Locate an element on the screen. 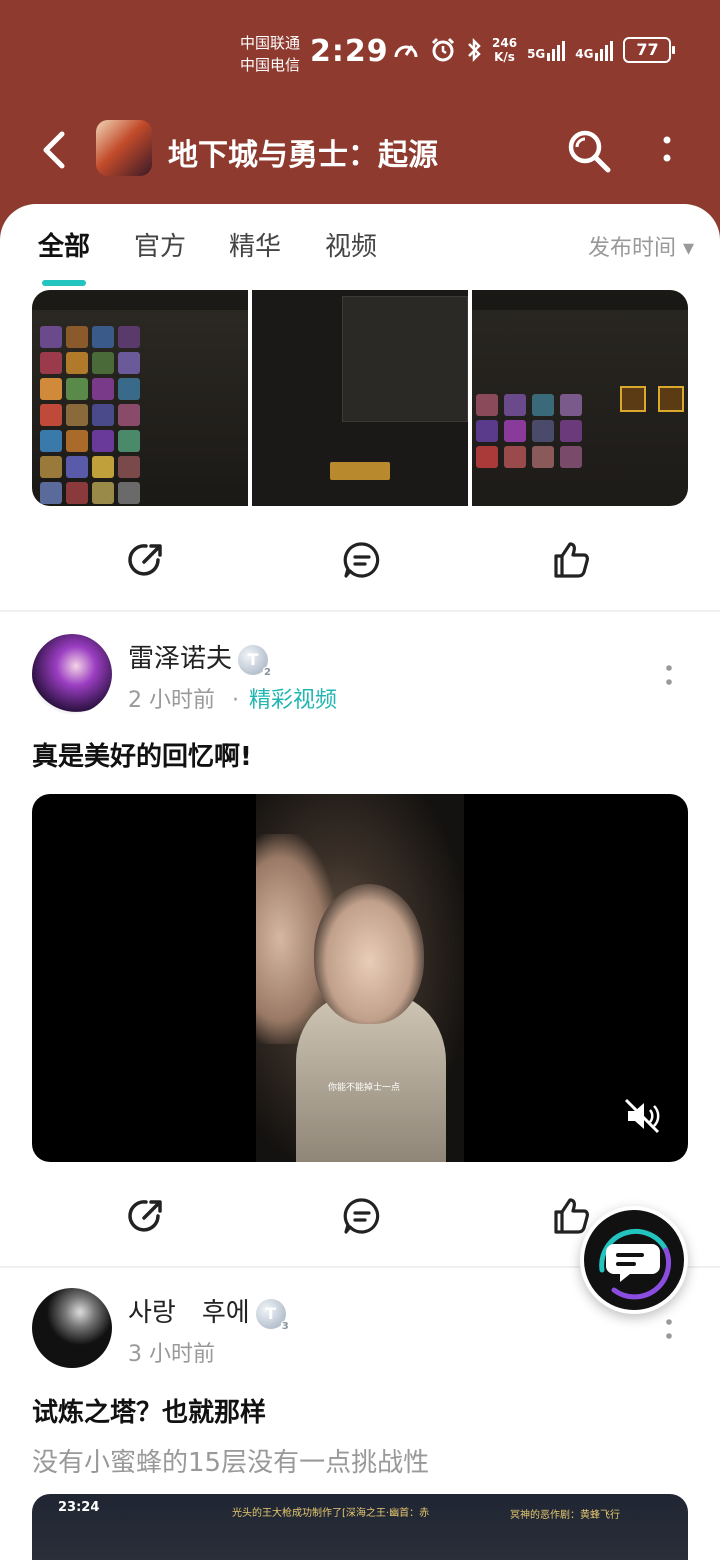  post-title: 真是美好的回忆啊! is located at coordinates (142, 754).